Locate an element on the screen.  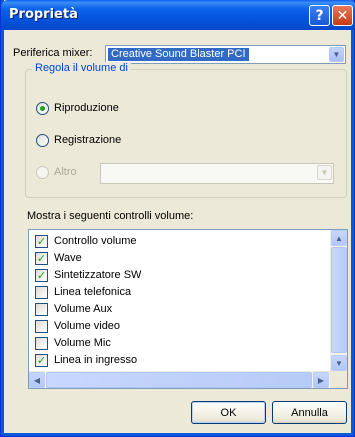
chevron-up-icon: ▲ is located at coordinates (339, 238).